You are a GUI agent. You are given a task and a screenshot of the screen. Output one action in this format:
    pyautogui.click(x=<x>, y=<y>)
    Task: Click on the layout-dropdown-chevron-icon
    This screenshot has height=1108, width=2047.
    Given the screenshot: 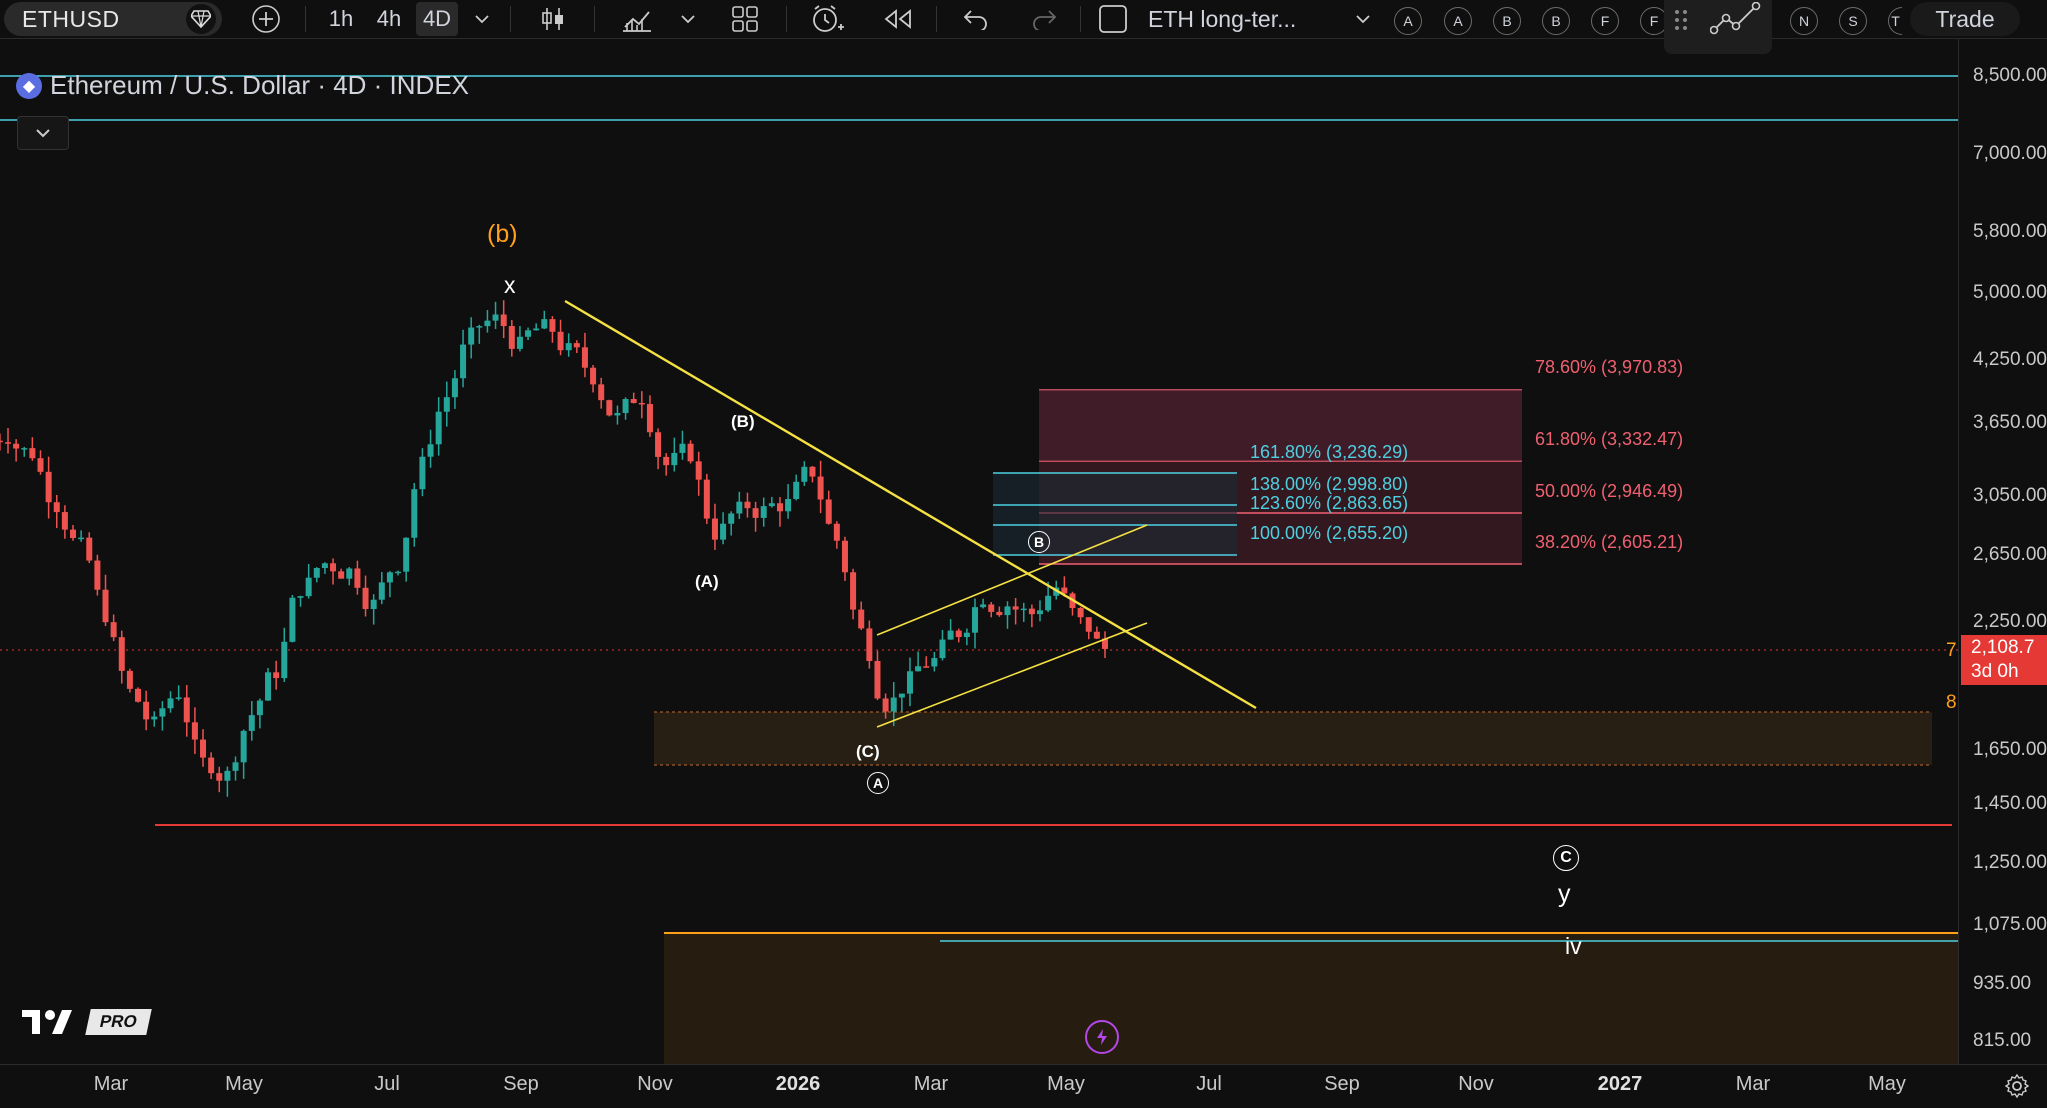 What is the action you would take?
    pyautogui.click(x=1363, y=19)
    